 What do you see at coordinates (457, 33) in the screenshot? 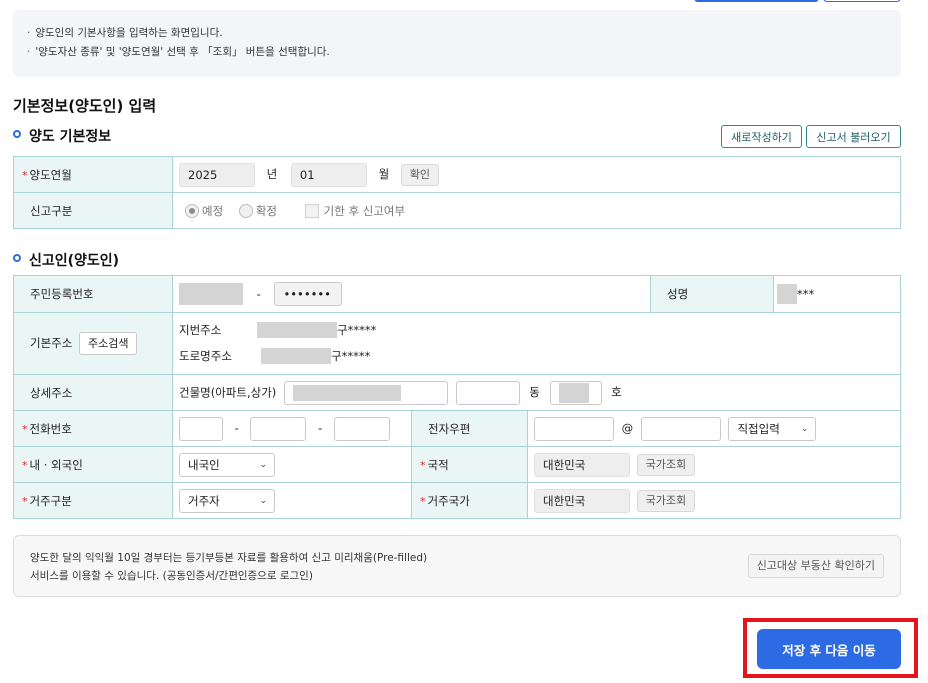
I see `info-line-1: 양도인의 기본사항을 입력하는 화면입니다.` at bounding box center [457, 33].